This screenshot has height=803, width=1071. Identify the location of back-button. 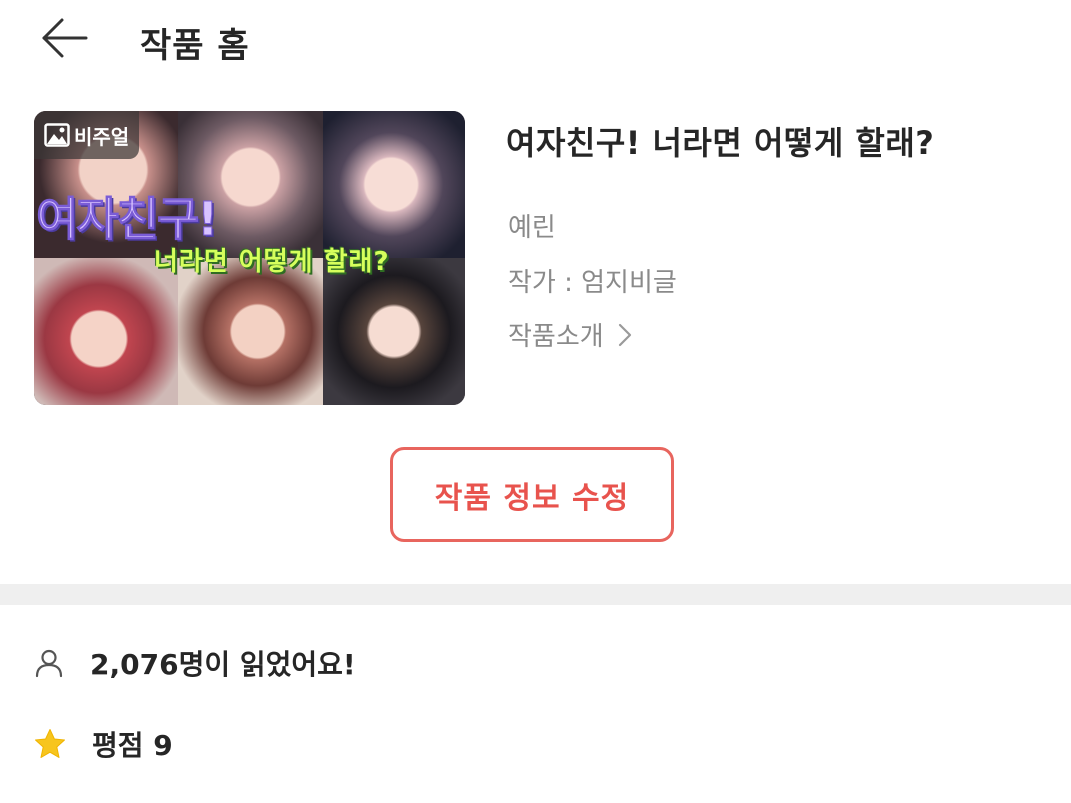
(64, 38).